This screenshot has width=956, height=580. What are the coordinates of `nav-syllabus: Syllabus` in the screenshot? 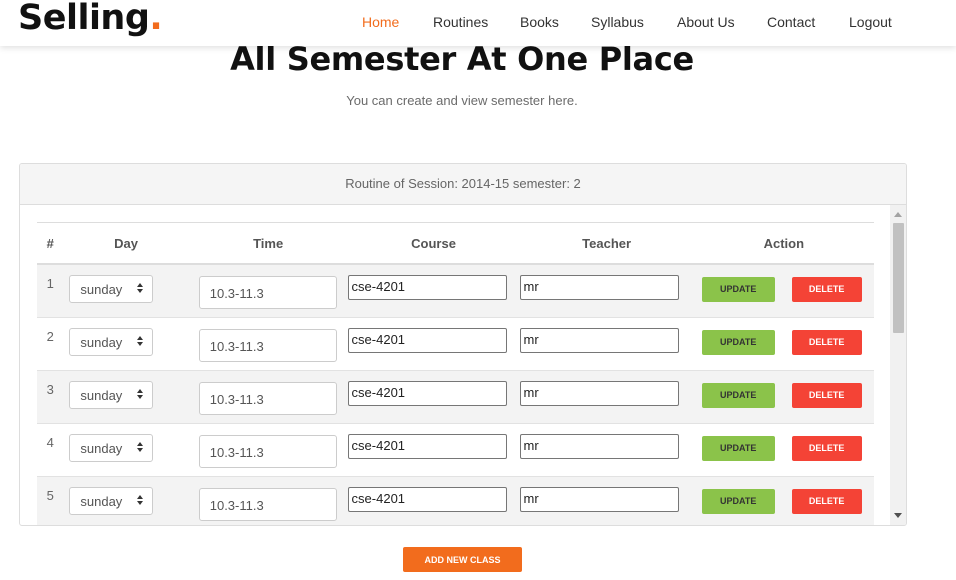 It's located at (617, 22).